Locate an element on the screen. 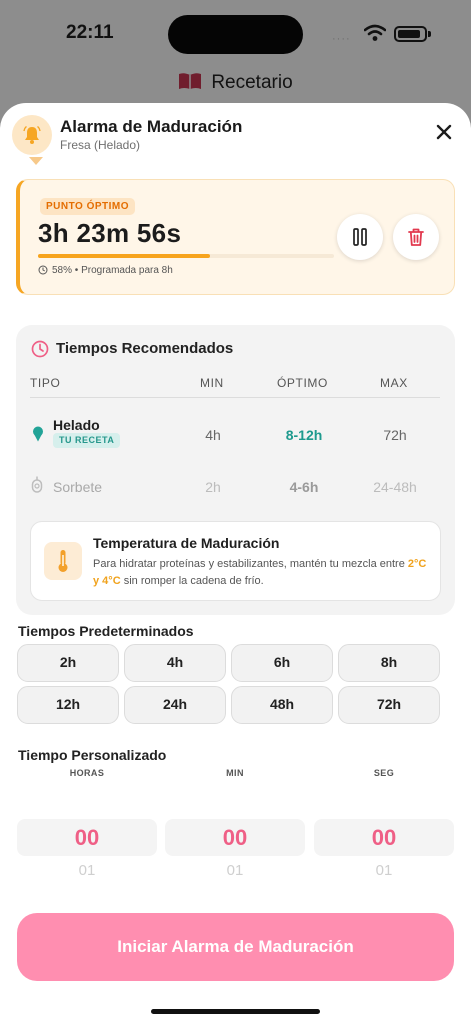 This screenshot has width=471, height=1024. row-name-helado: Helado is located at coordinates (76, 425).